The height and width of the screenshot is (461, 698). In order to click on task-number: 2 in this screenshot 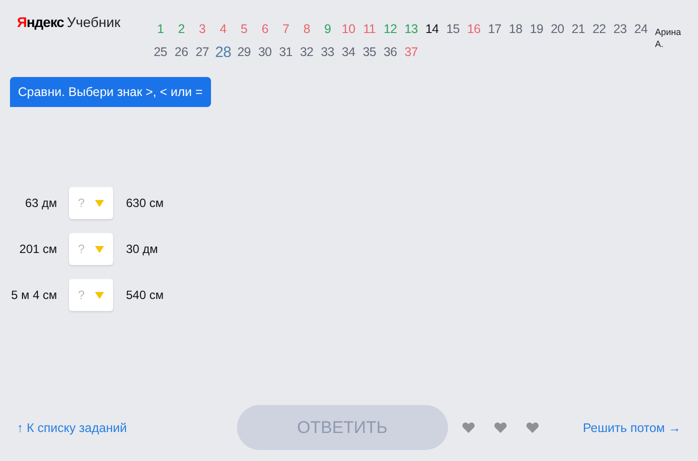, I will do `click(181, 32)`.